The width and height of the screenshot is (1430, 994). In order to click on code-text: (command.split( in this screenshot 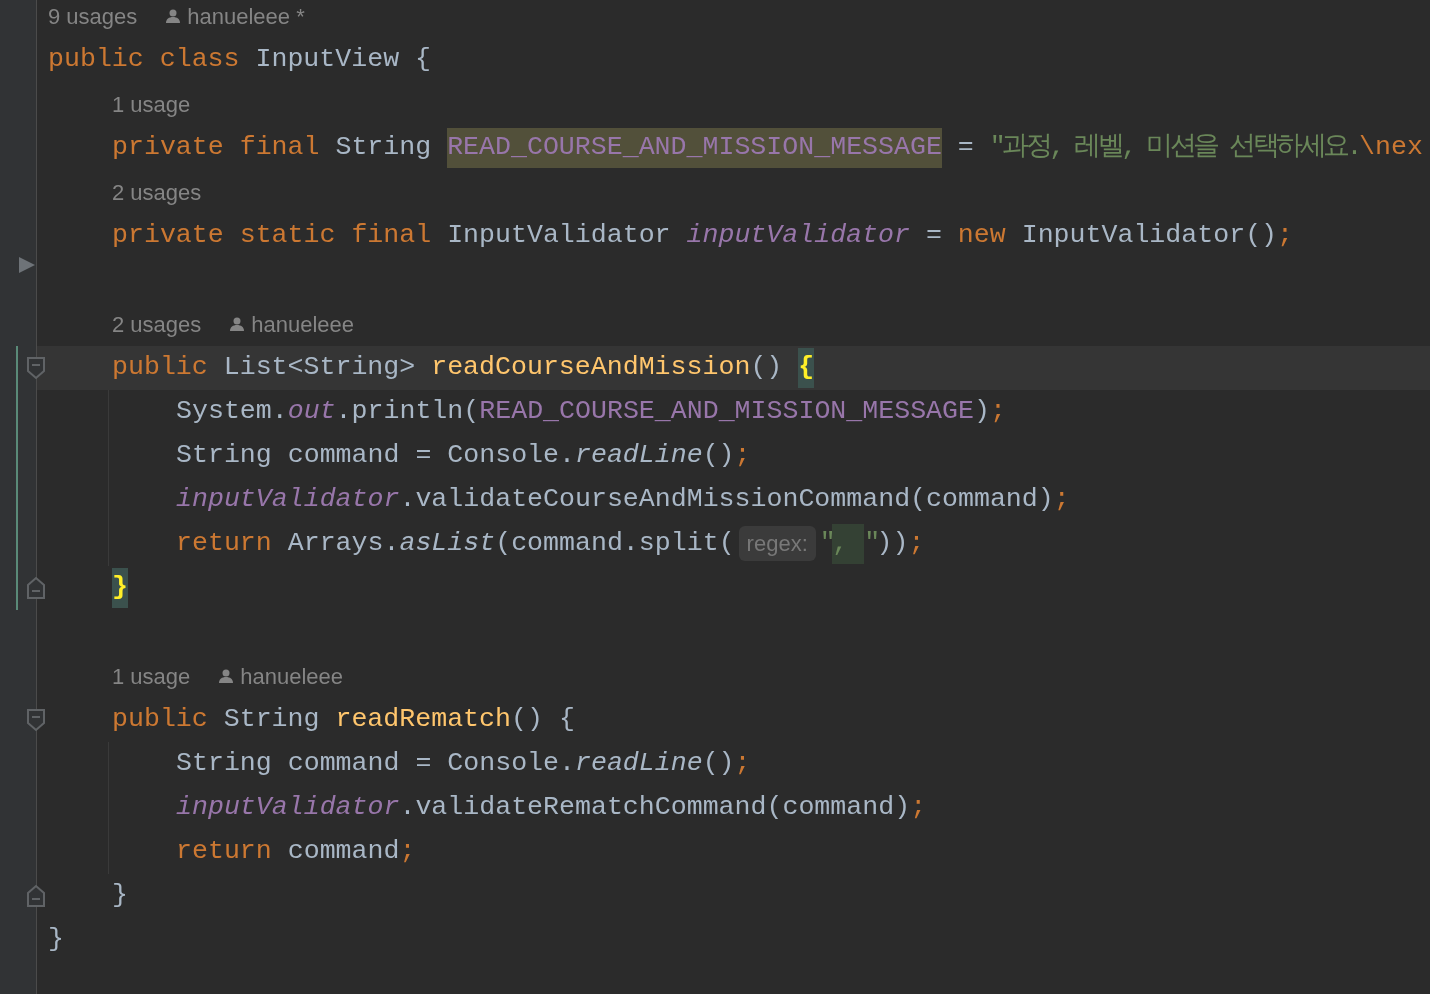, I will do `click(615, 544)`.